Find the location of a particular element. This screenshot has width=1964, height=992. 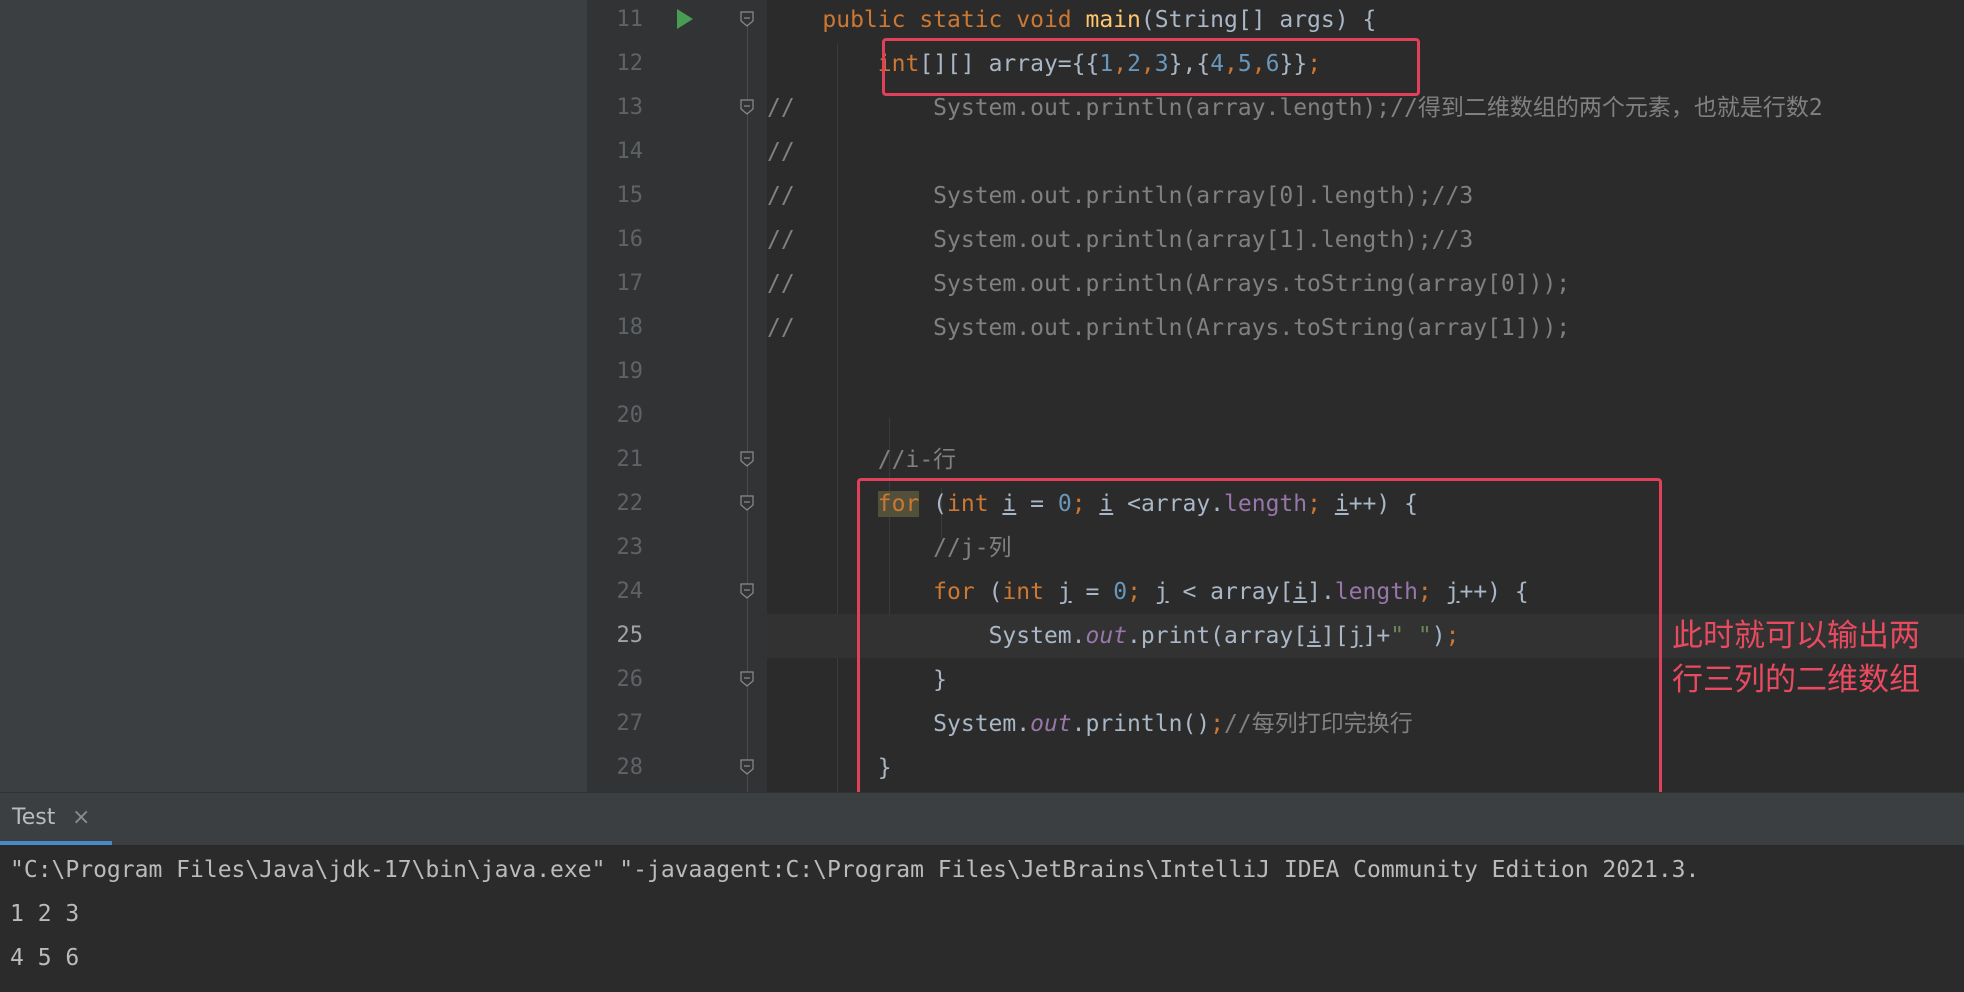

code-line: //i-行 is located at coordinates (1365, 460).